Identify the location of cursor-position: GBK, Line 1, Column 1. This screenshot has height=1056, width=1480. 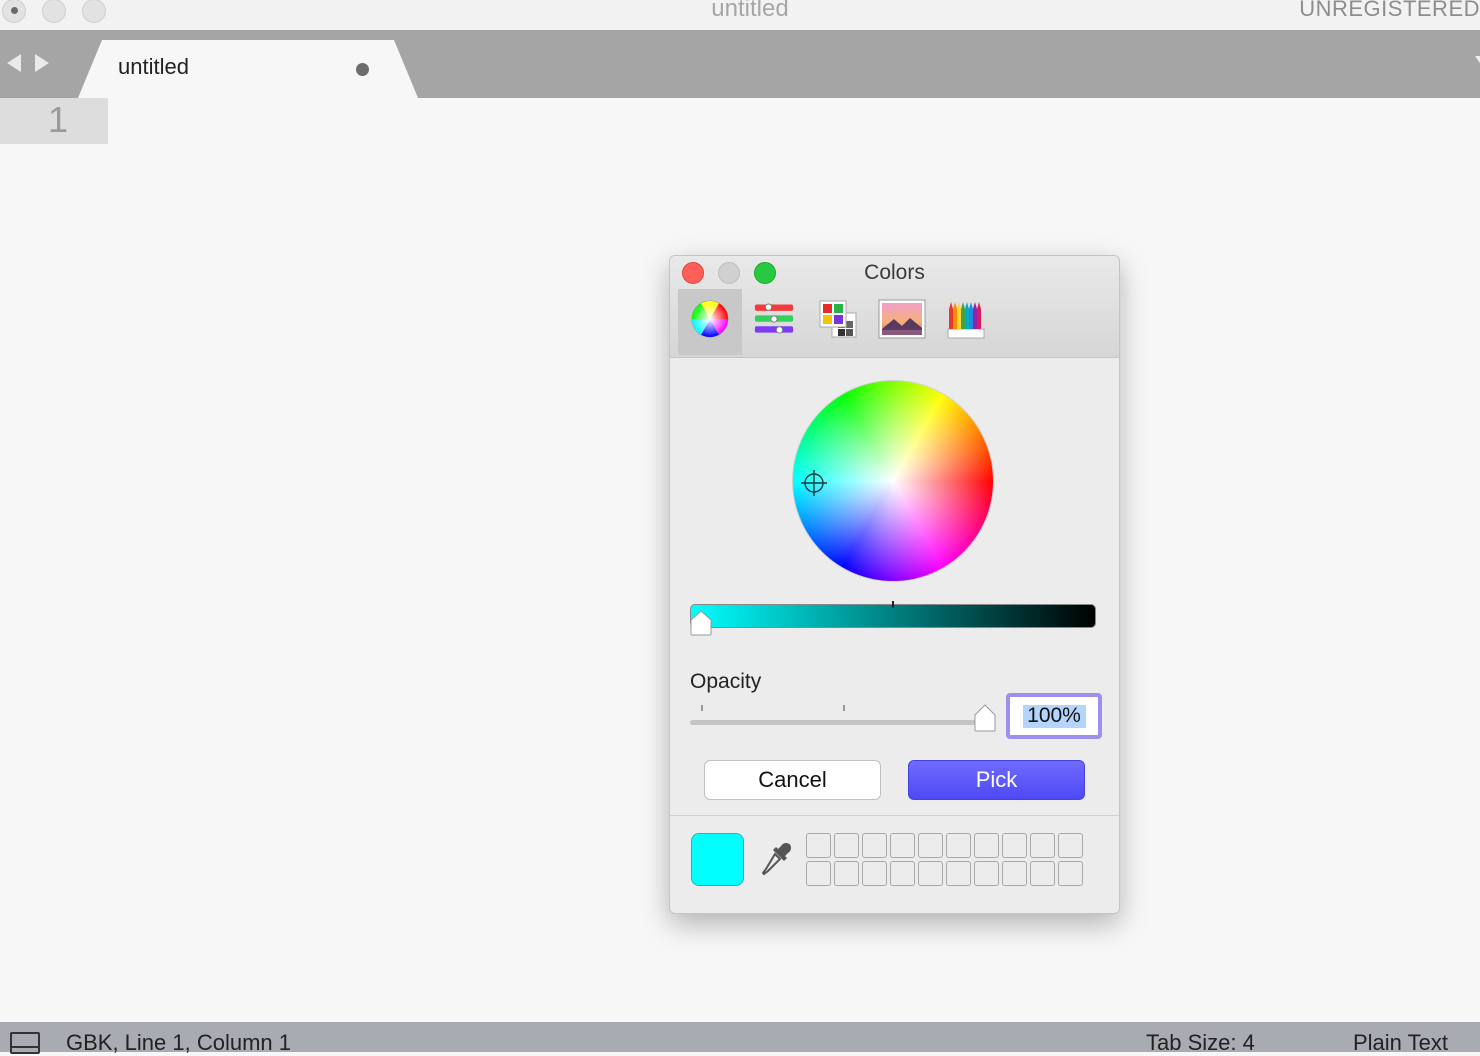
(179, 1042).